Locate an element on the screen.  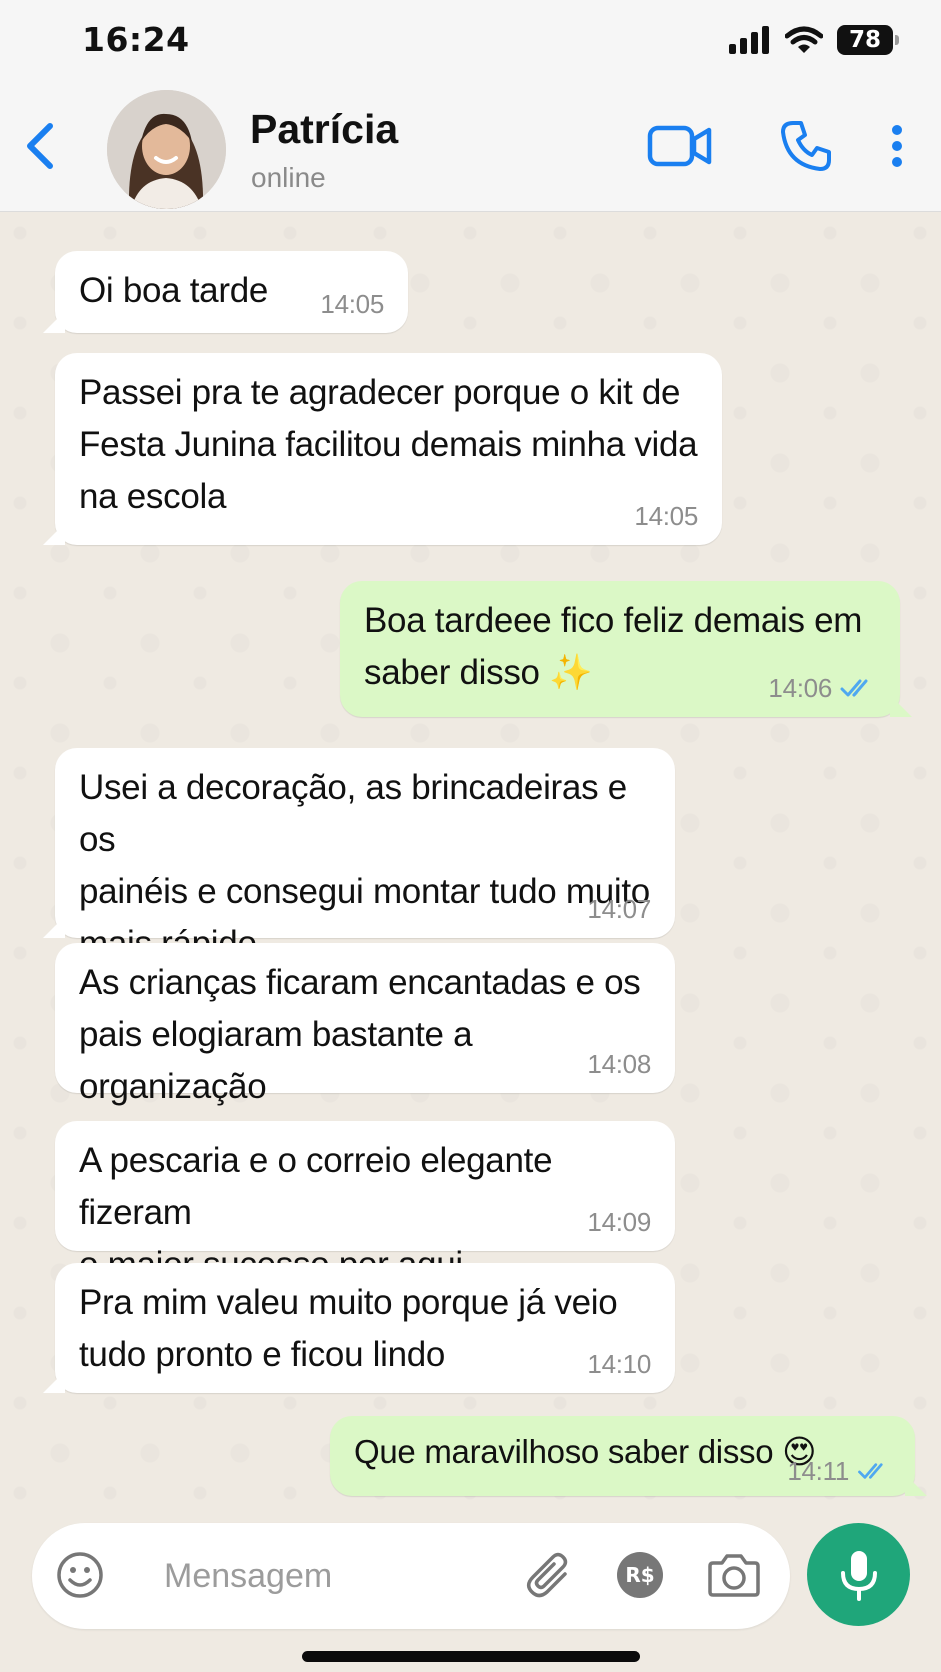
message-text: Oi boa tarde is located at coordinates (174, 290).